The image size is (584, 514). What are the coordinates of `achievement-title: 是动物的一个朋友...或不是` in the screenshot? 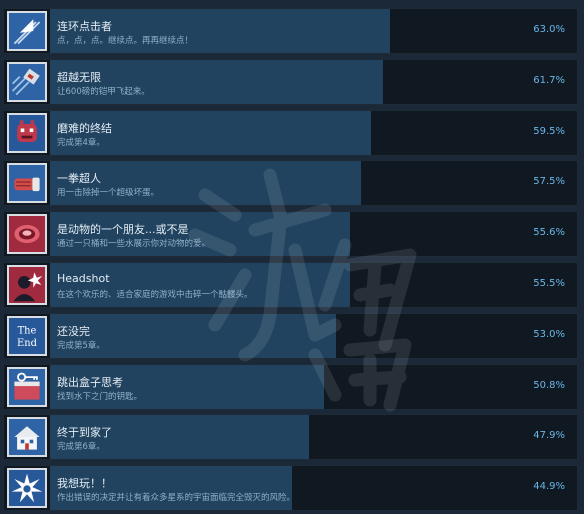 It's located at (123, 230).